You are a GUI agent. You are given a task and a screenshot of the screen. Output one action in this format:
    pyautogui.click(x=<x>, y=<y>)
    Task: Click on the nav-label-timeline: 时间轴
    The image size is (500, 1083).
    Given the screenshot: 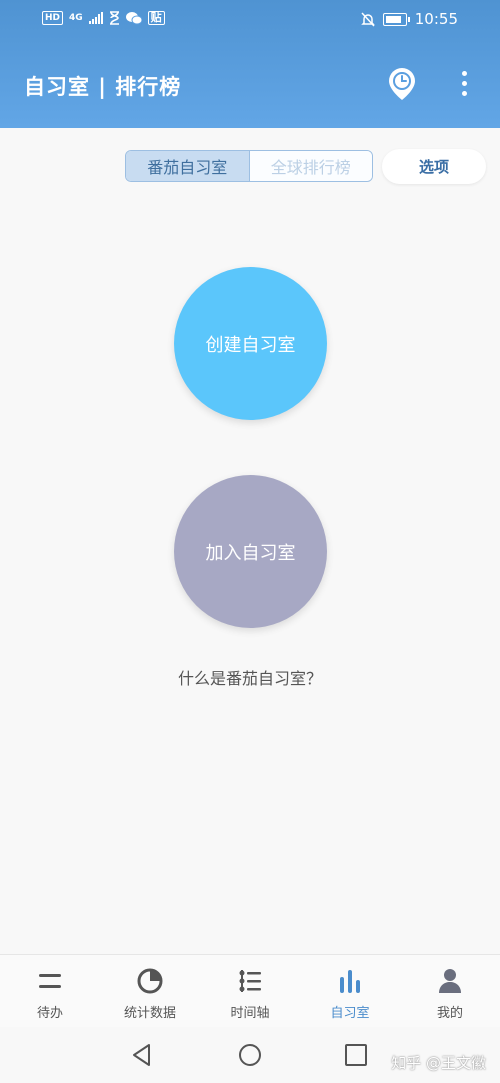 What is the action you would take?
    pyautogui.click(x=250, y=1013)
    